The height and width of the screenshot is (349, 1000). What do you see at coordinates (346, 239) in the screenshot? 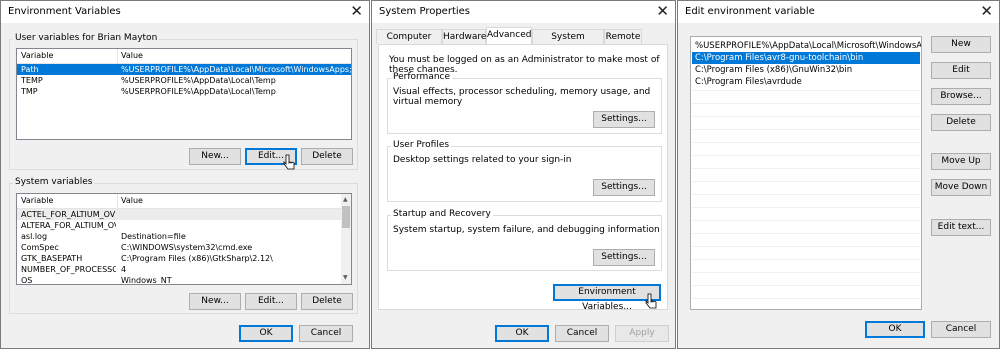
I see `vertical-scrollbar: ▲ ▼` at bounding box center [346, 239].